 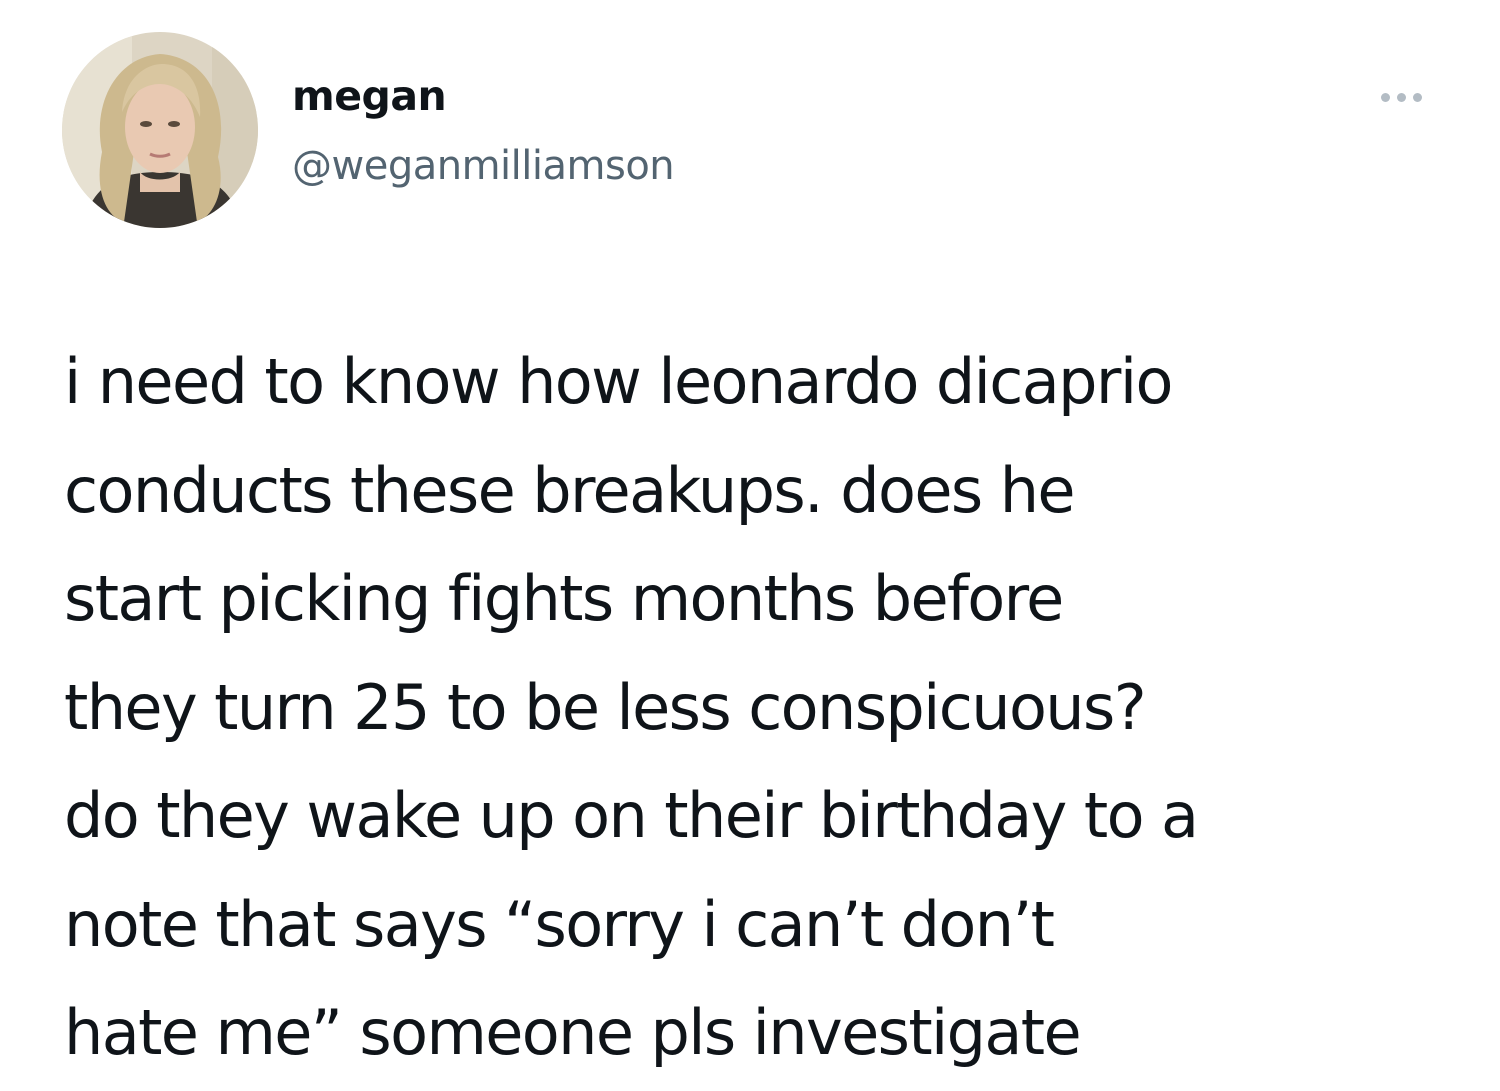 What do you see at coordinates (570, 490) in the screenshot?
I see `tweet-text-line: conducts these breakups. does he` at bounding box center [570, 490].